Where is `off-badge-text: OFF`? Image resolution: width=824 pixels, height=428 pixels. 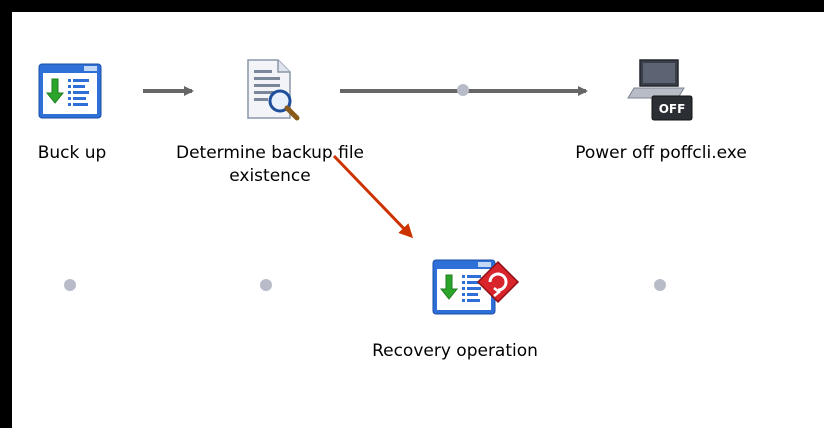
off-badge-text: OFF is located at coordinates (672, 109).